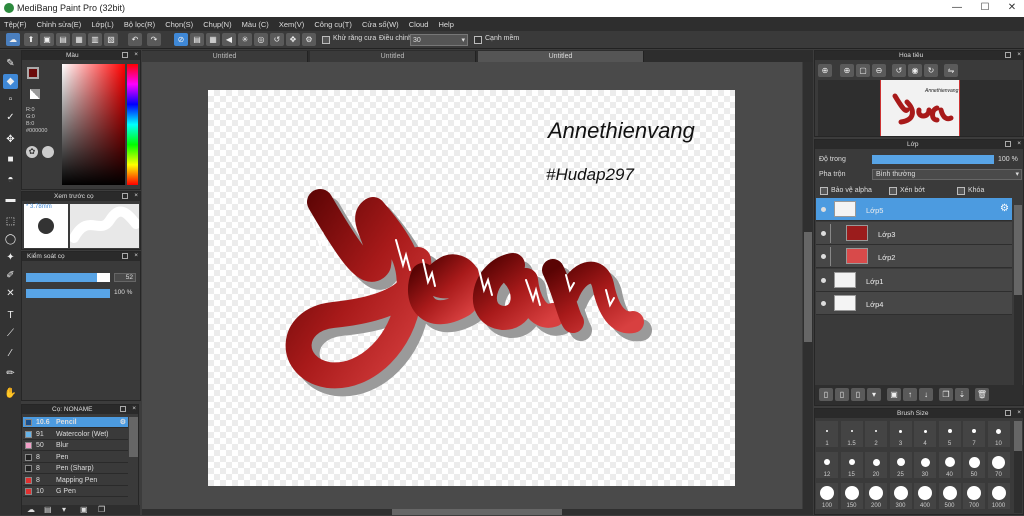 This screenshot has width=1024, height=516. I want to click on brush-settings-icon: ⚙, so click(123, 422).